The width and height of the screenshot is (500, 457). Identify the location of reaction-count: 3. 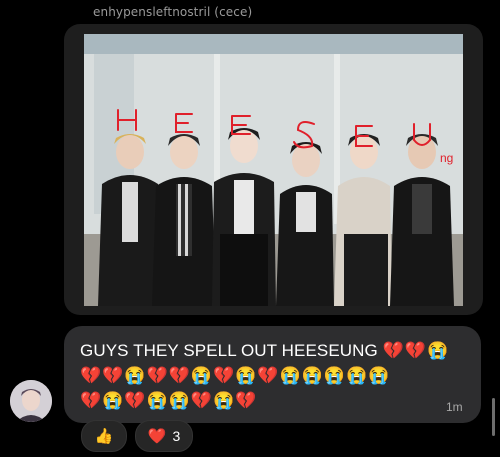
(176, 436).